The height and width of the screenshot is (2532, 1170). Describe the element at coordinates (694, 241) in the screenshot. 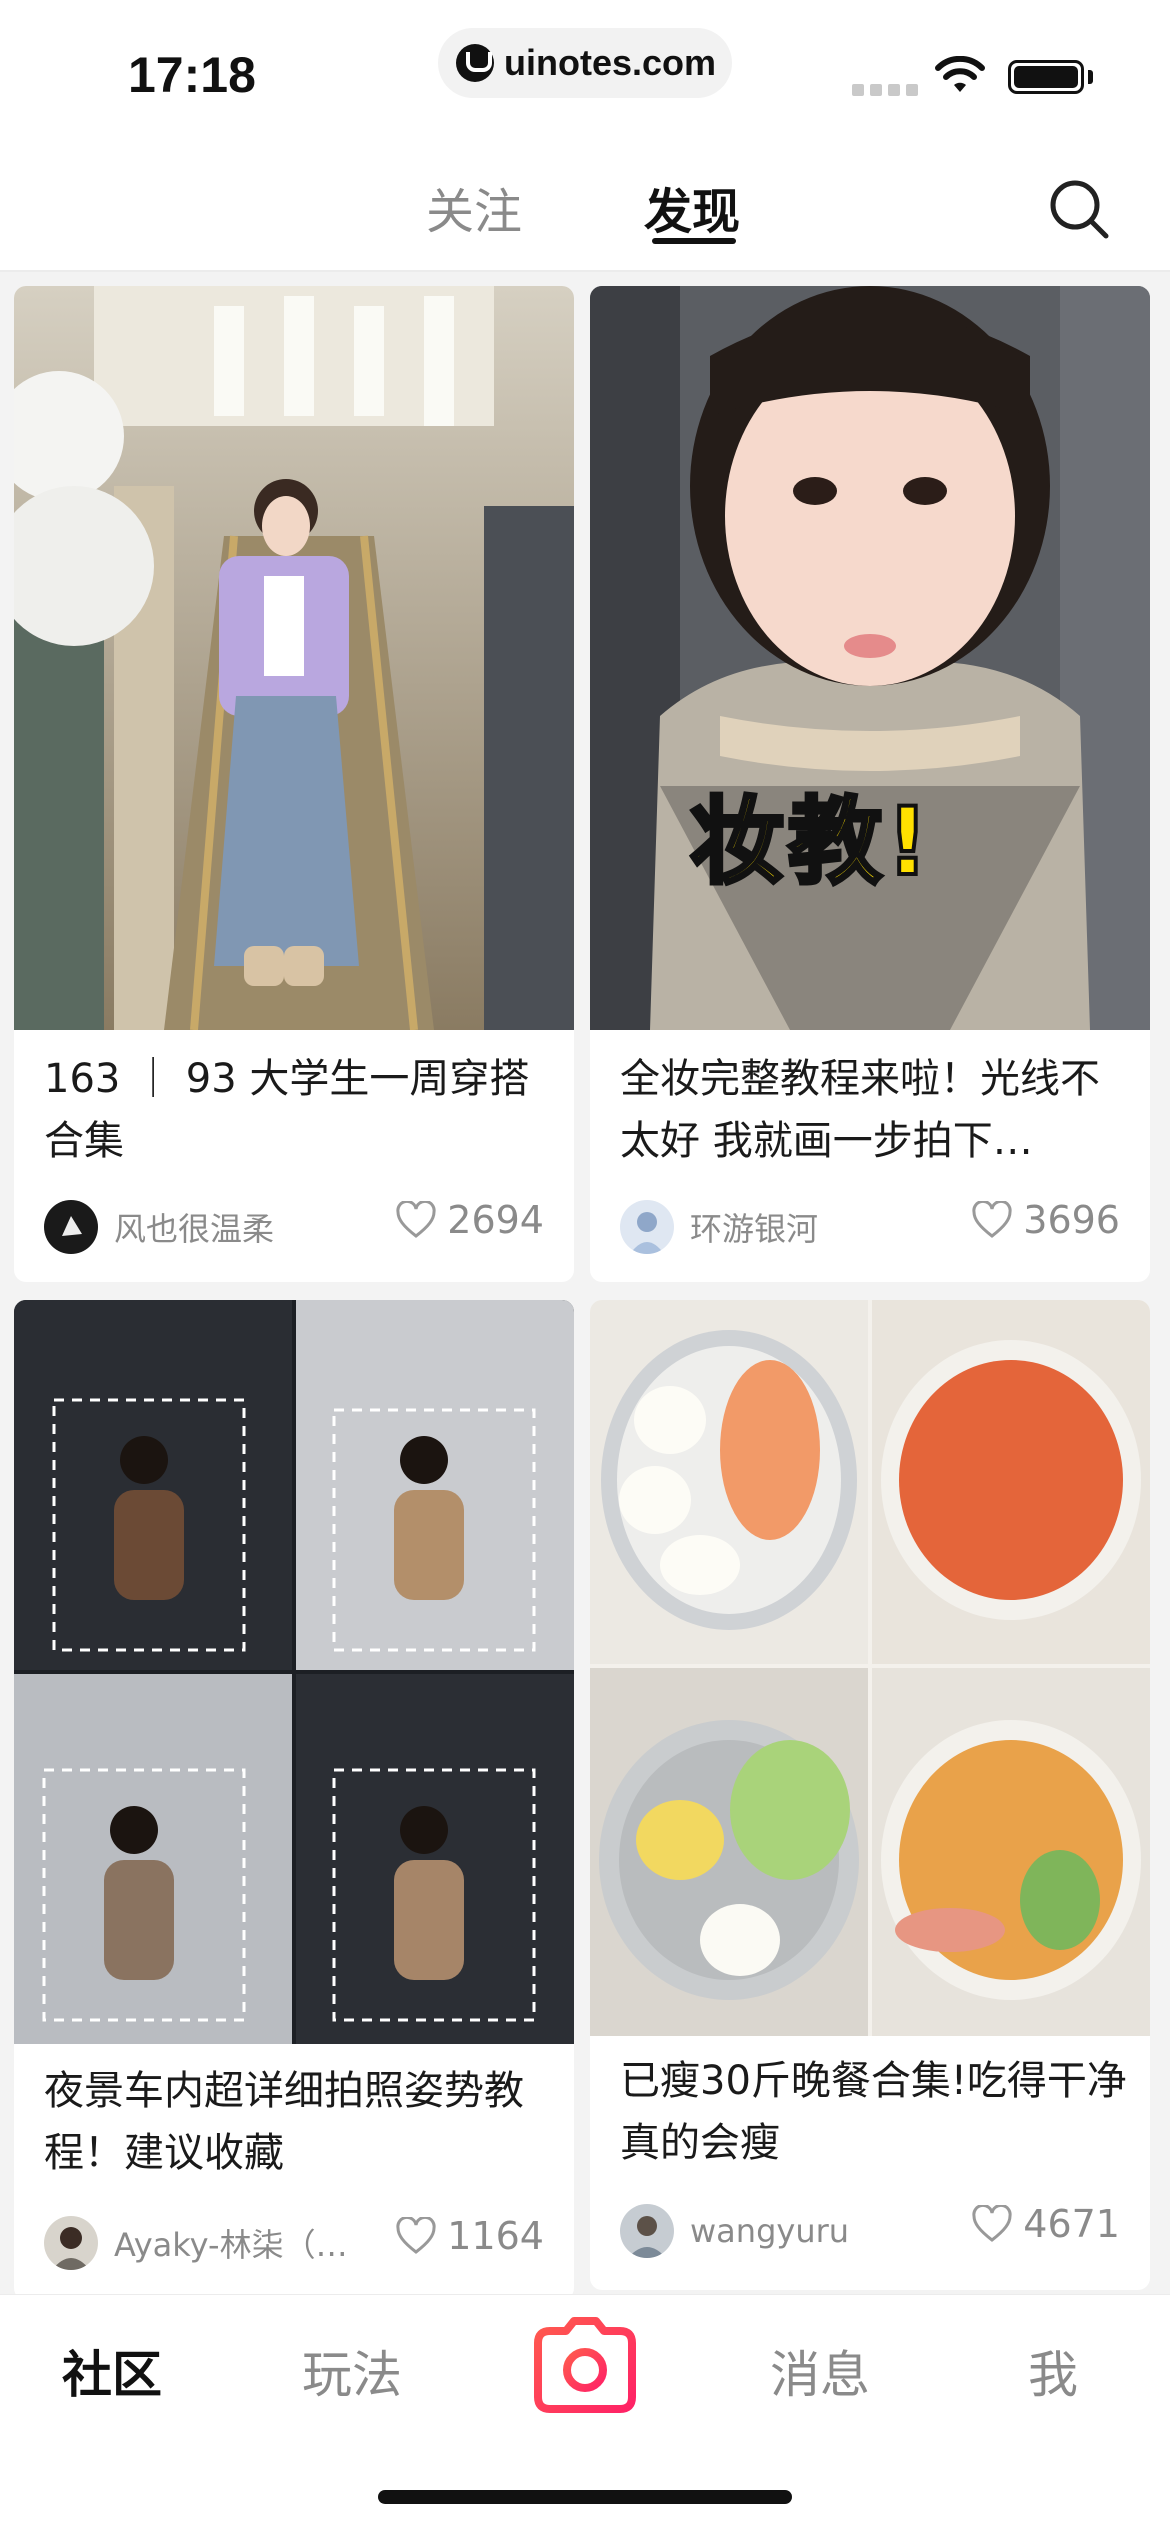

I see `active-tab-indicator` at that location.